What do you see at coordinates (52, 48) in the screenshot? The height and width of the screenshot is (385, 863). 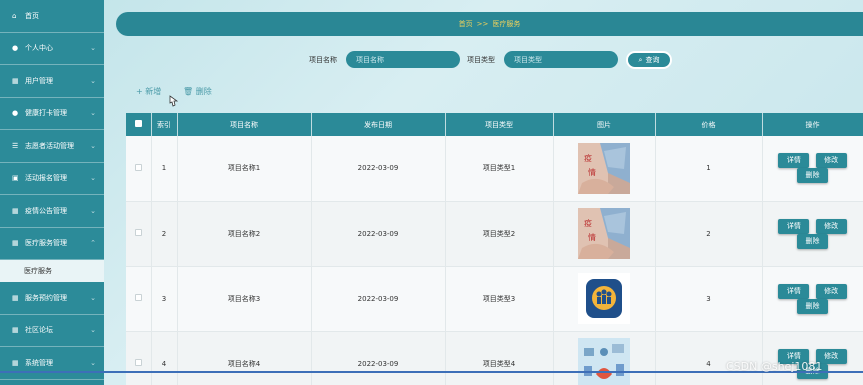 I see `sidebar-item-personal-center: ● 个人中心 ⌄` at bounding box center [52, 48].